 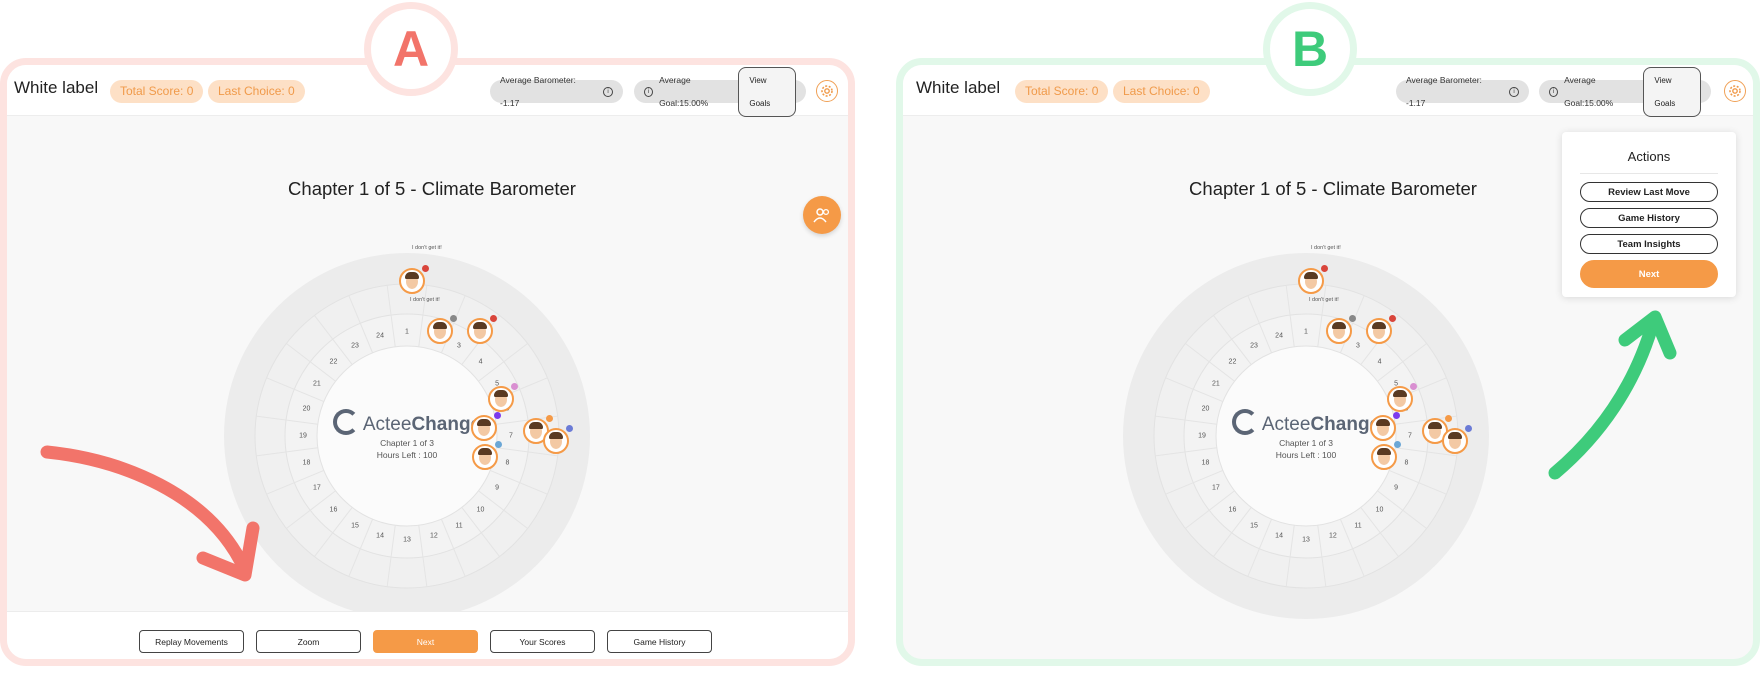 What do you see at coordinates (542, 641) in the screenshot?
I see `your-scores-button: Your Scores` at bounding box center [542, 641].